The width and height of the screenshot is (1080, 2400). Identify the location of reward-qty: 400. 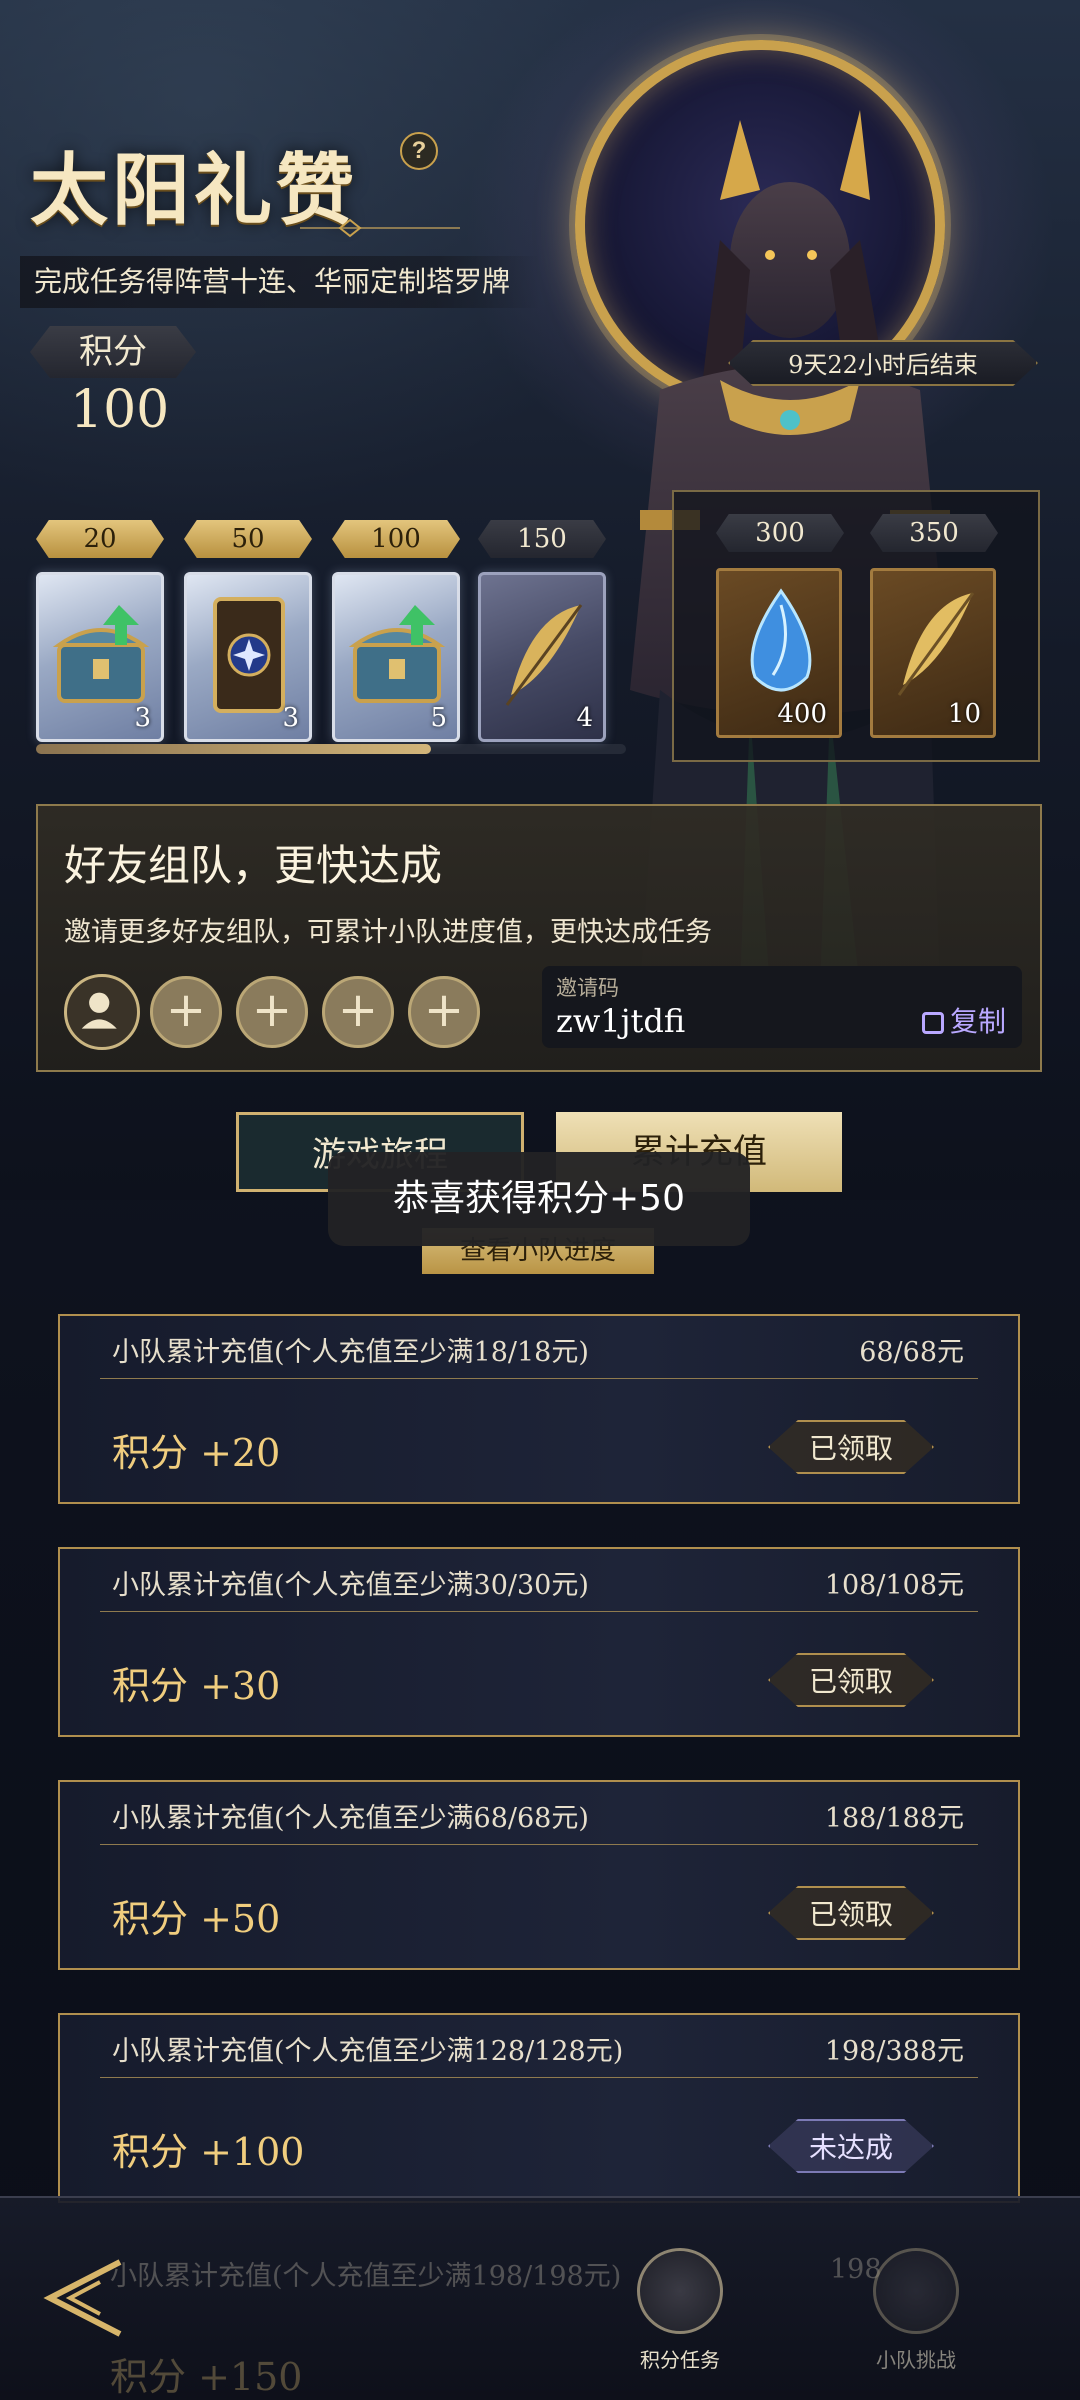
(802, 714).